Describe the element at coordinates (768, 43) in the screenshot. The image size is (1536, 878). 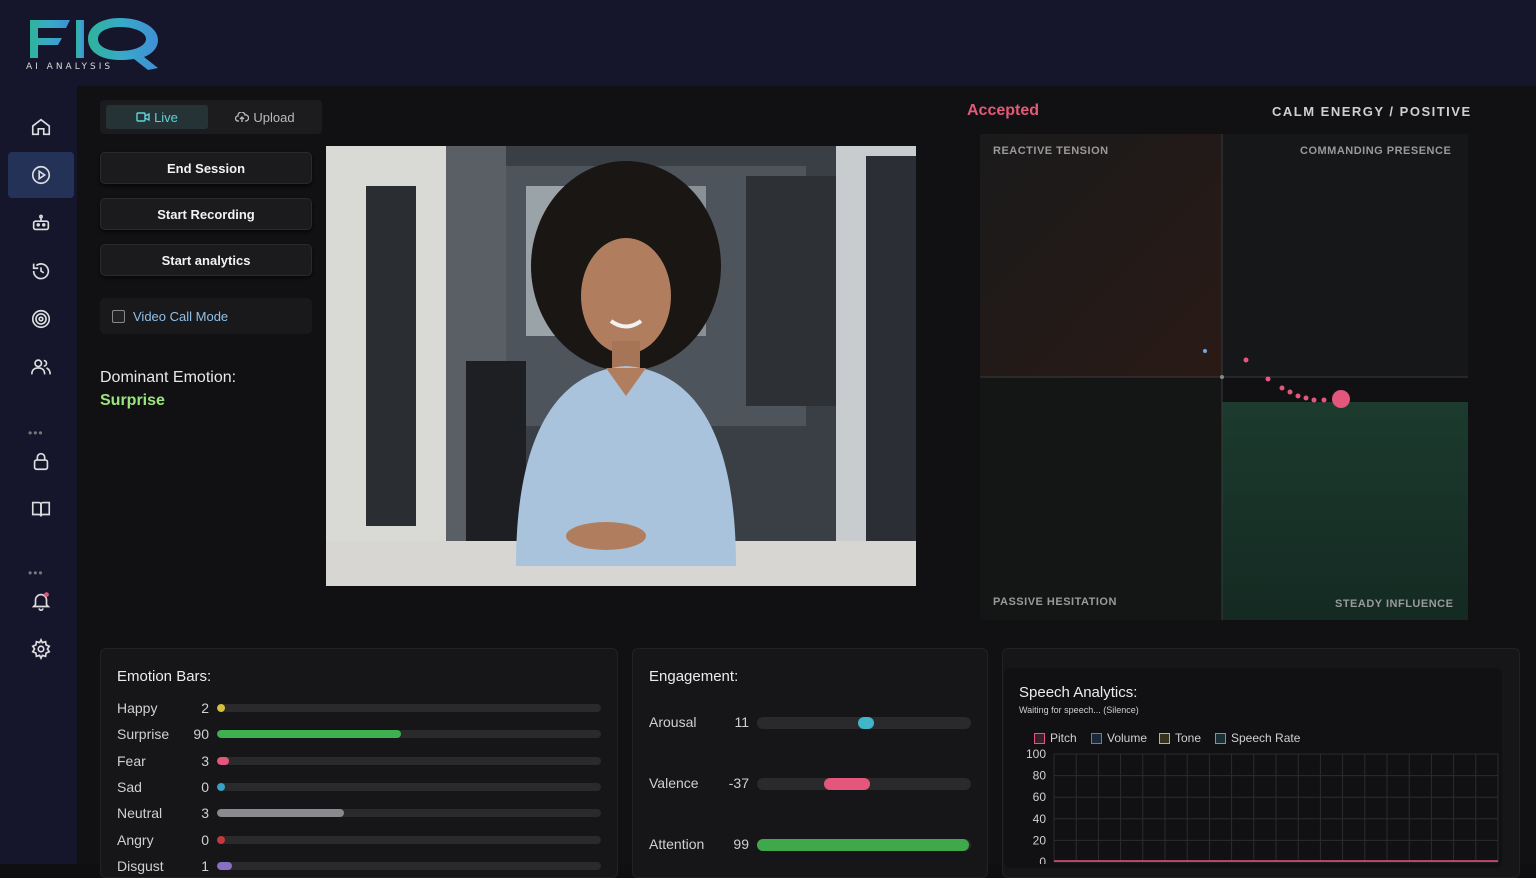
I see `top-bar: AI ANALYSIS` at that location.